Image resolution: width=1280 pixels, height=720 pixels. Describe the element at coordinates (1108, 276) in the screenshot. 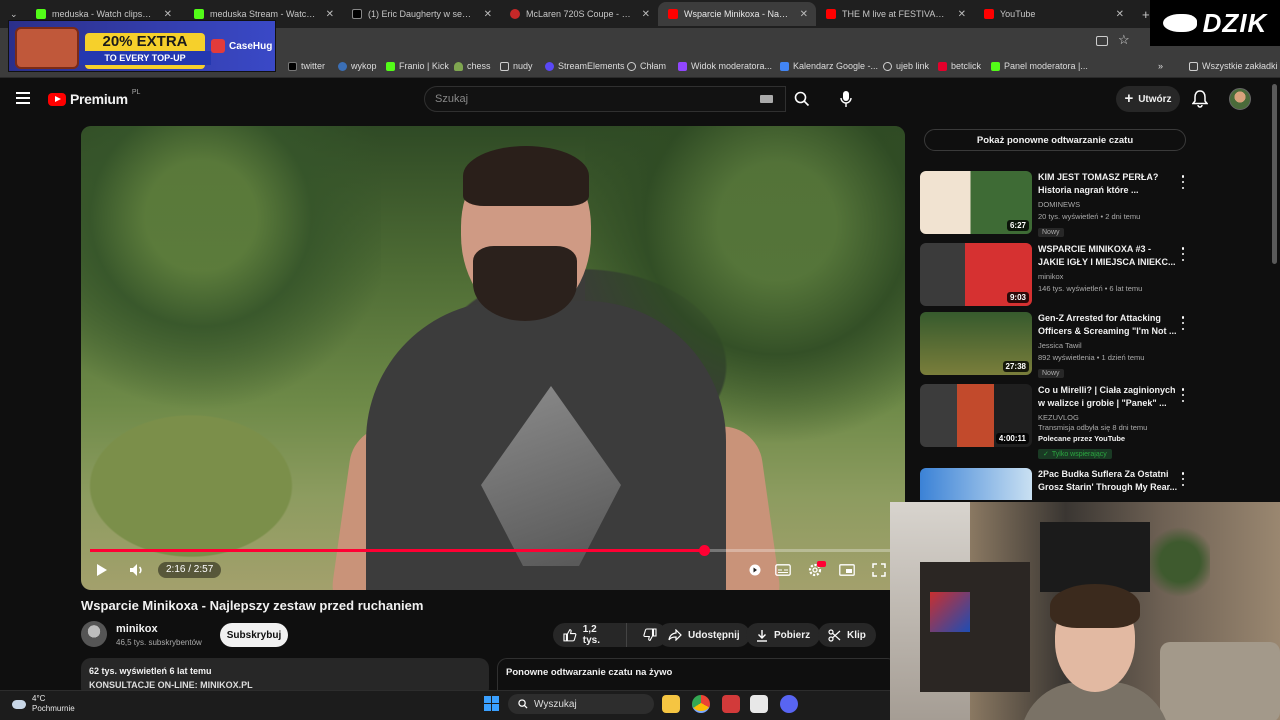

I see `recommendation-channel: minikox` at that location.